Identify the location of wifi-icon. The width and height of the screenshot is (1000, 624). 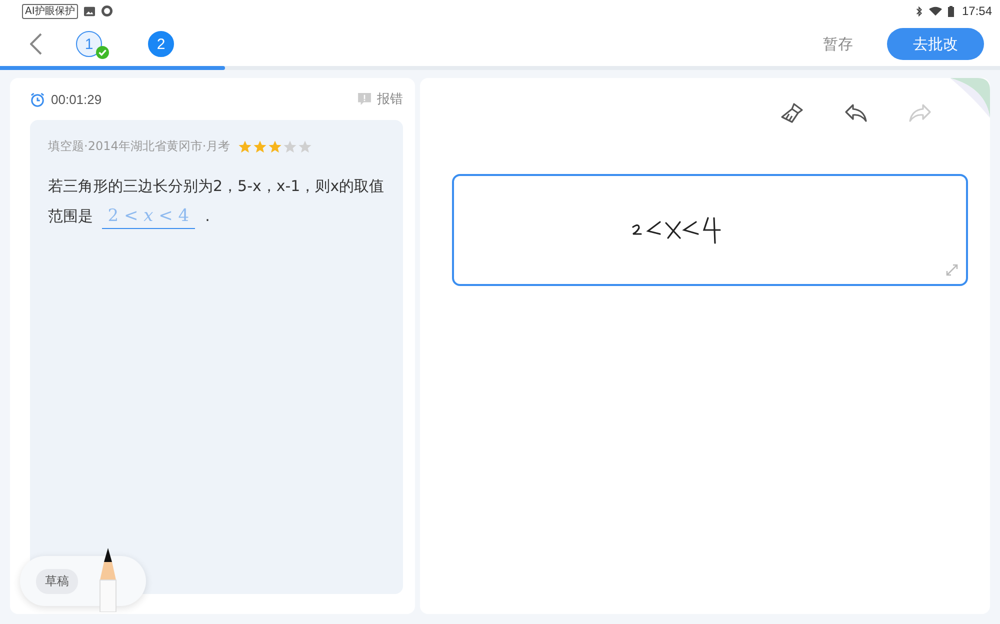
(935, 11).